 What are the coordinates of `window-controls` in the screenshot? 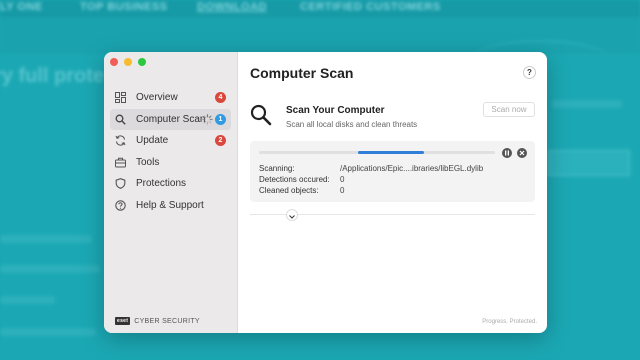 It's located at (128, 62).